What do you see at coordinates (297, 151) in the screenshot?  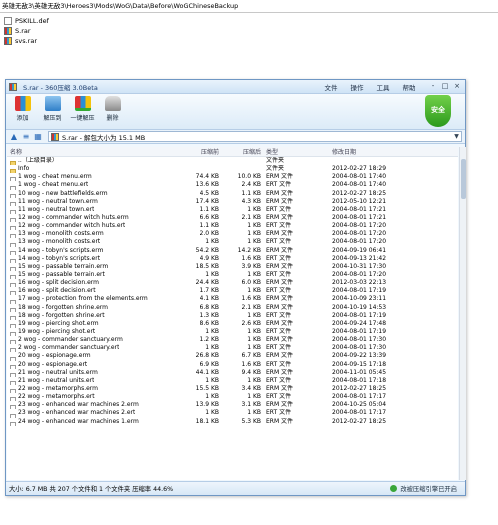 I see `column-type: 类型` at bounding box center [297, 151].